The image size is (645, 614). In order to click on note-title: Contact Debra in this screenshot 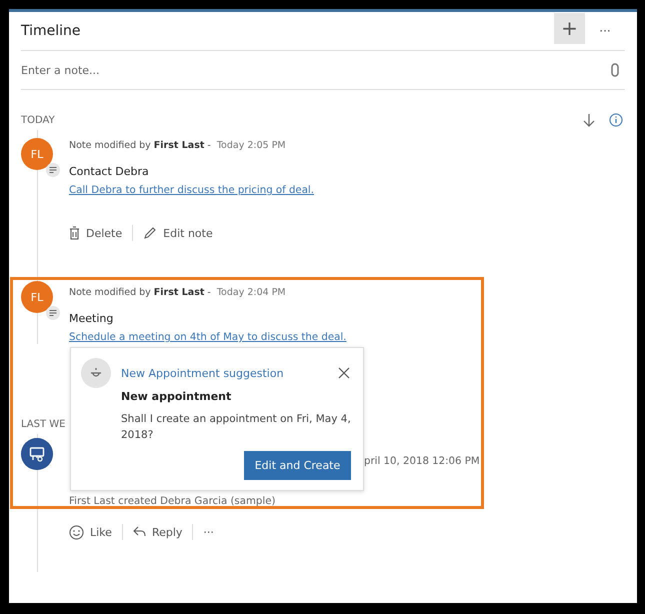, I will do `click(109, 171)`.